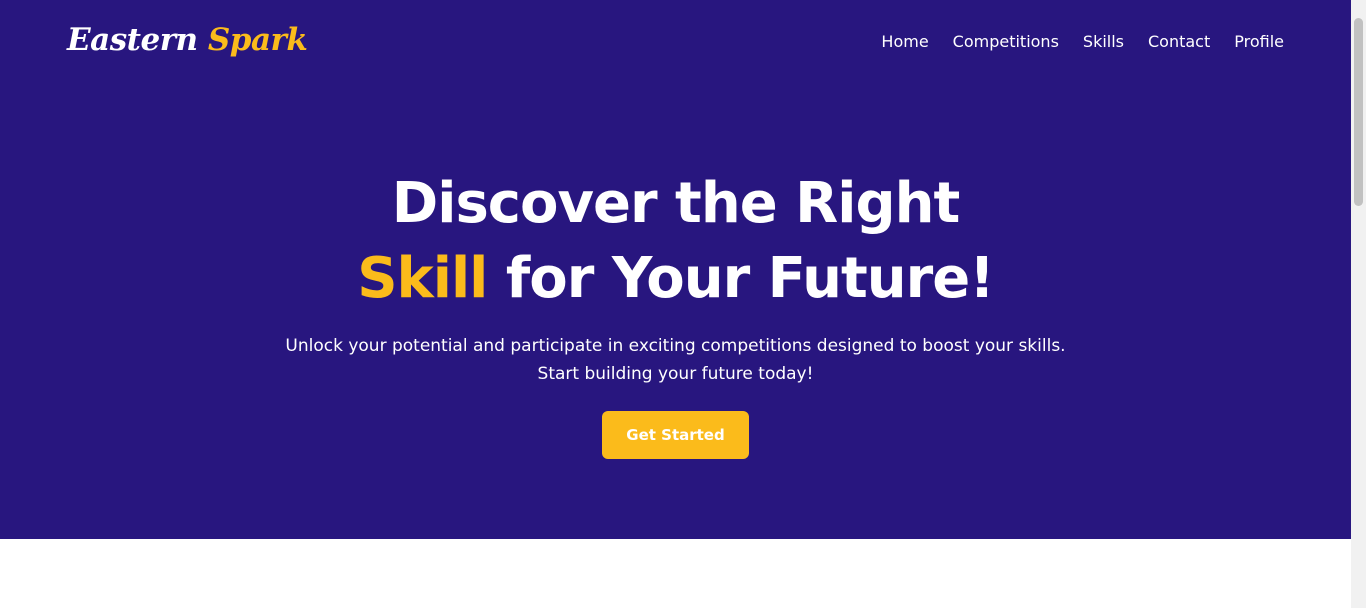 The height and width of the screenshot is (608, 1366). I want to click on nav-home: Home, so click(904, 41).